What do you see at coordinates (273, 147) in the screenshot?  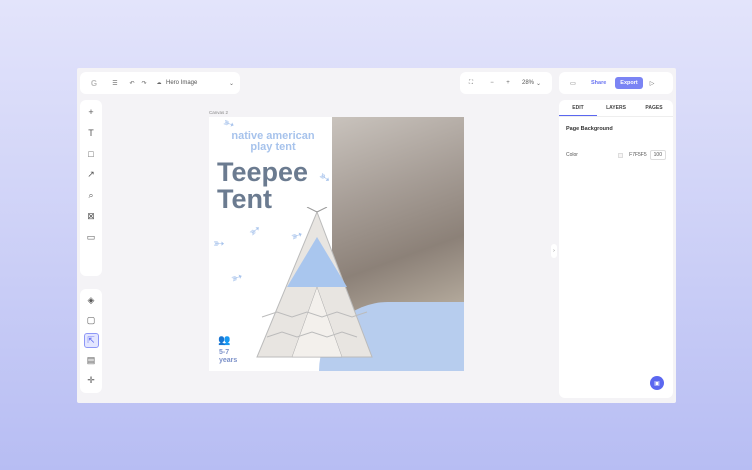 I see `headline-small-line2: play tent` at bounding box center [273, 147].